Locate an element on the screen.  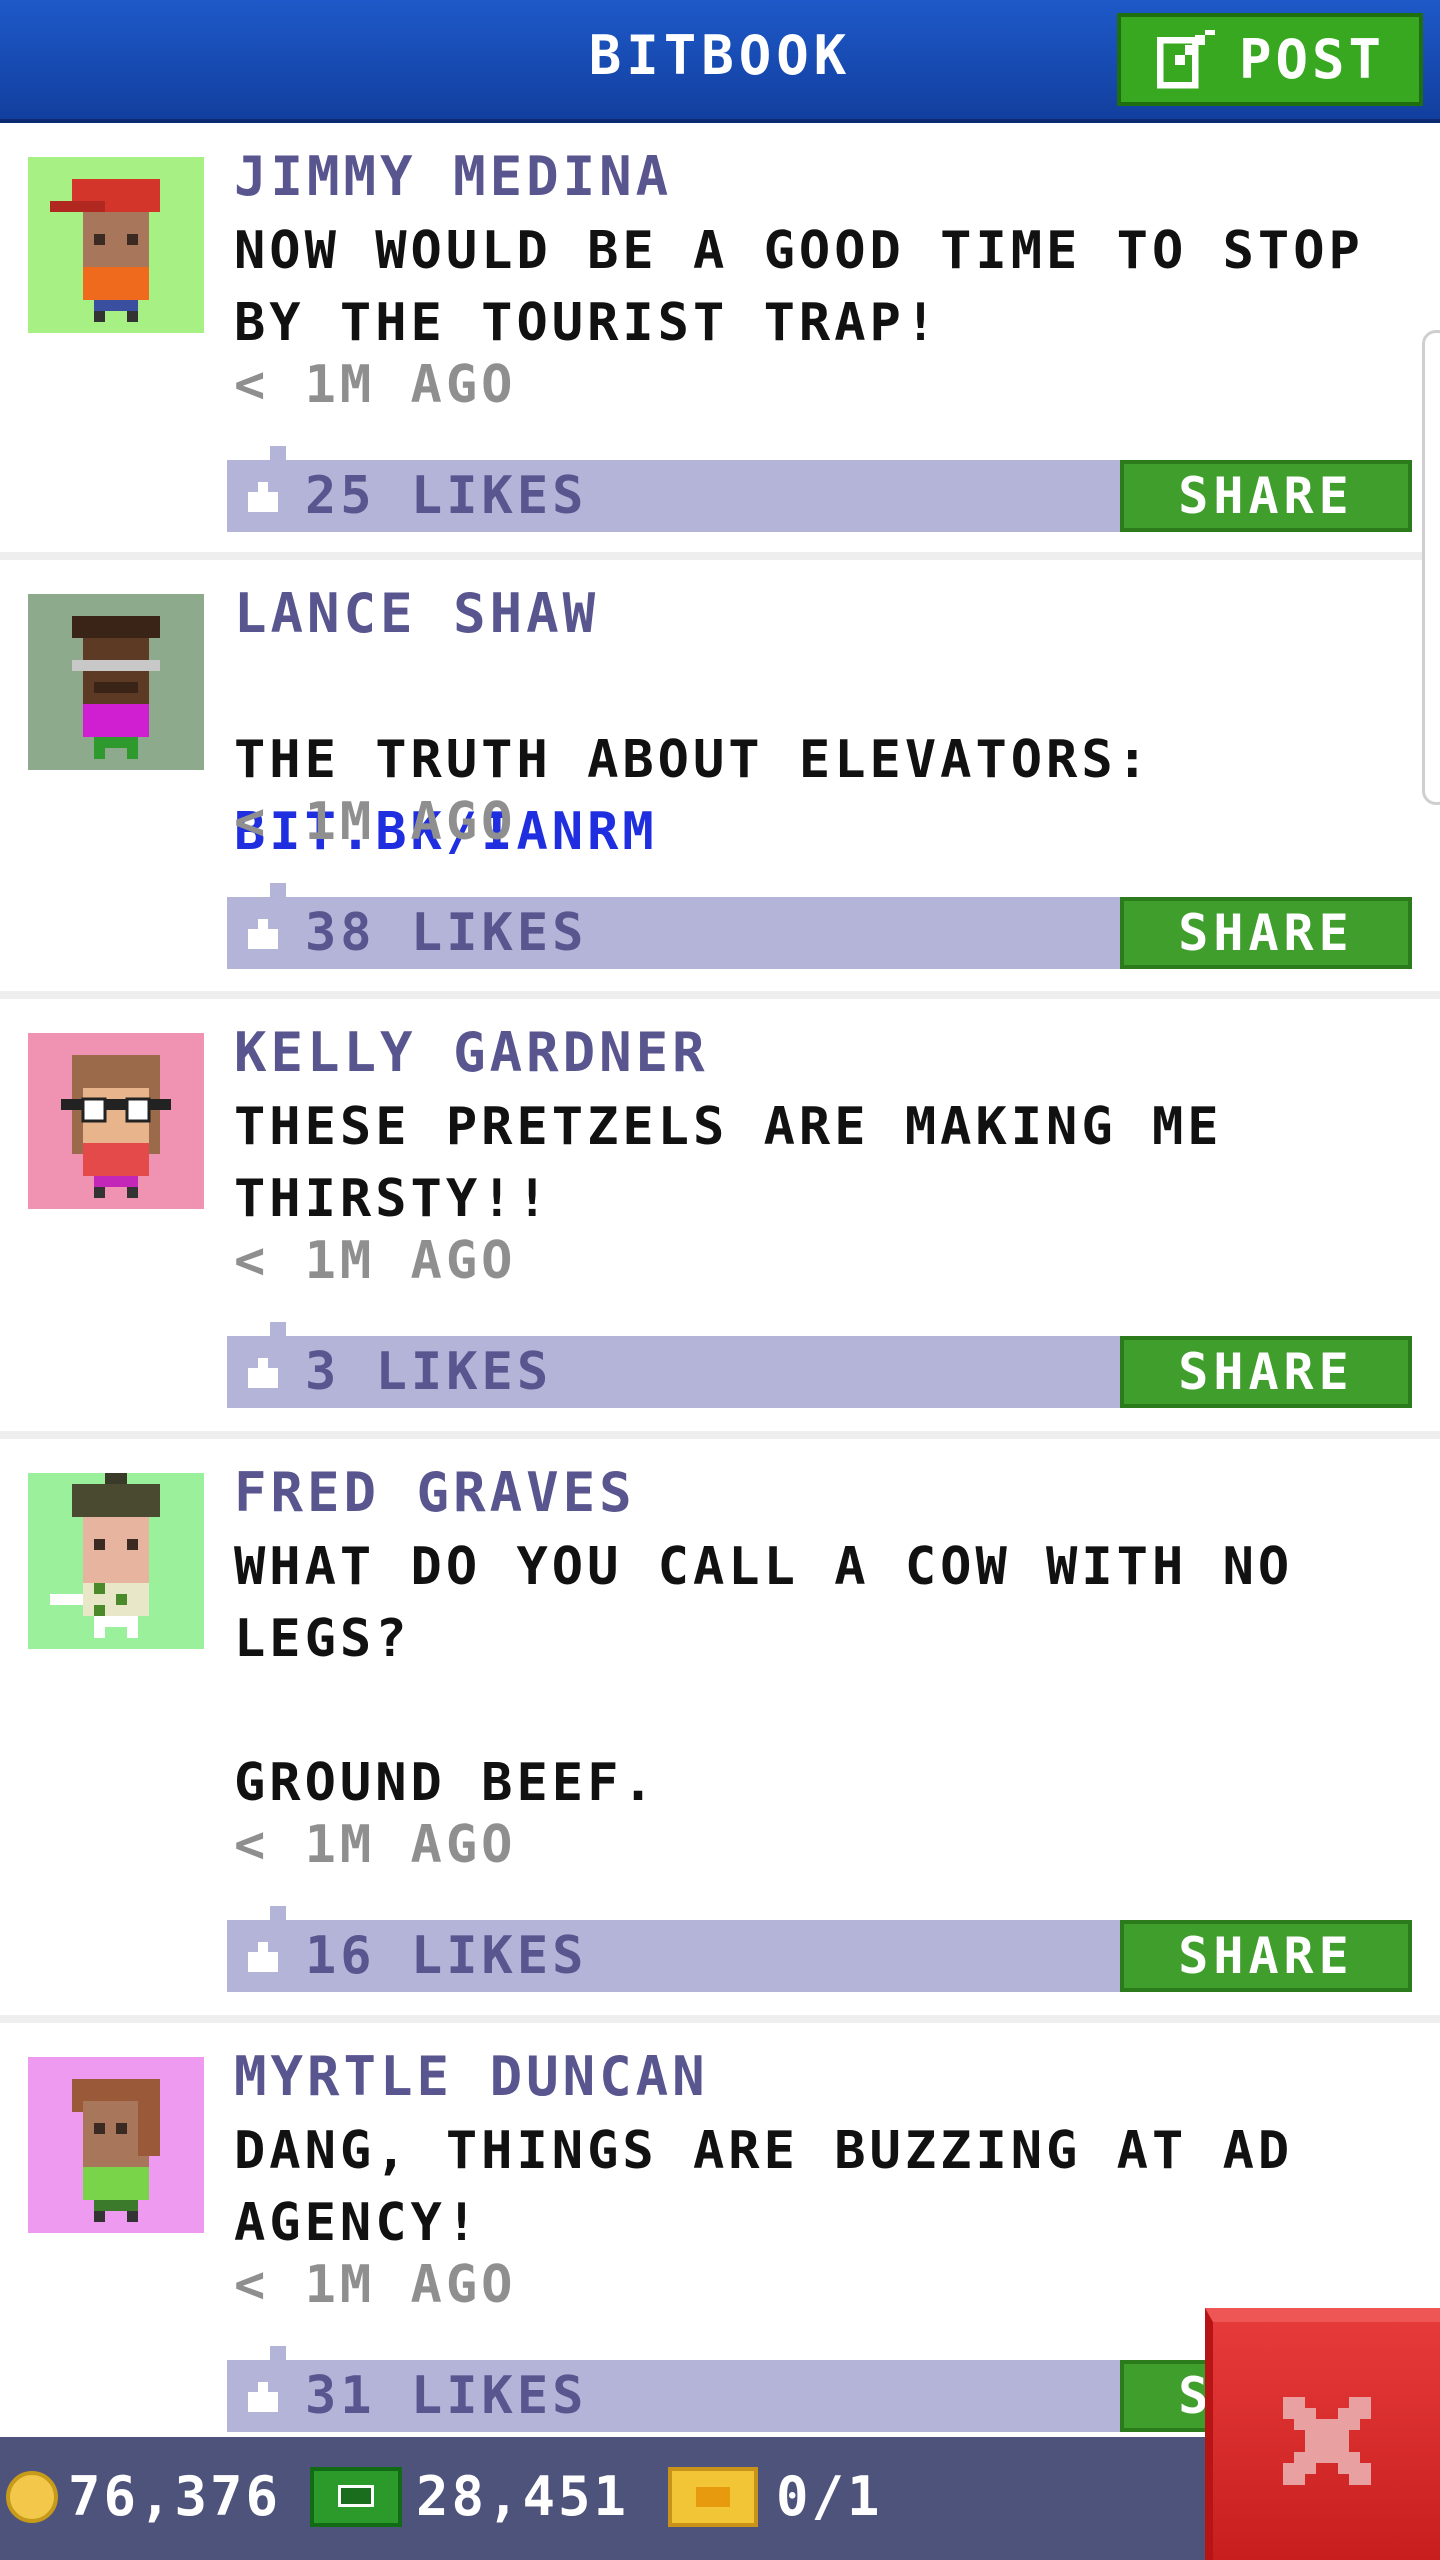
bux-value: 28,451 is located at coordinates (523, 2496).